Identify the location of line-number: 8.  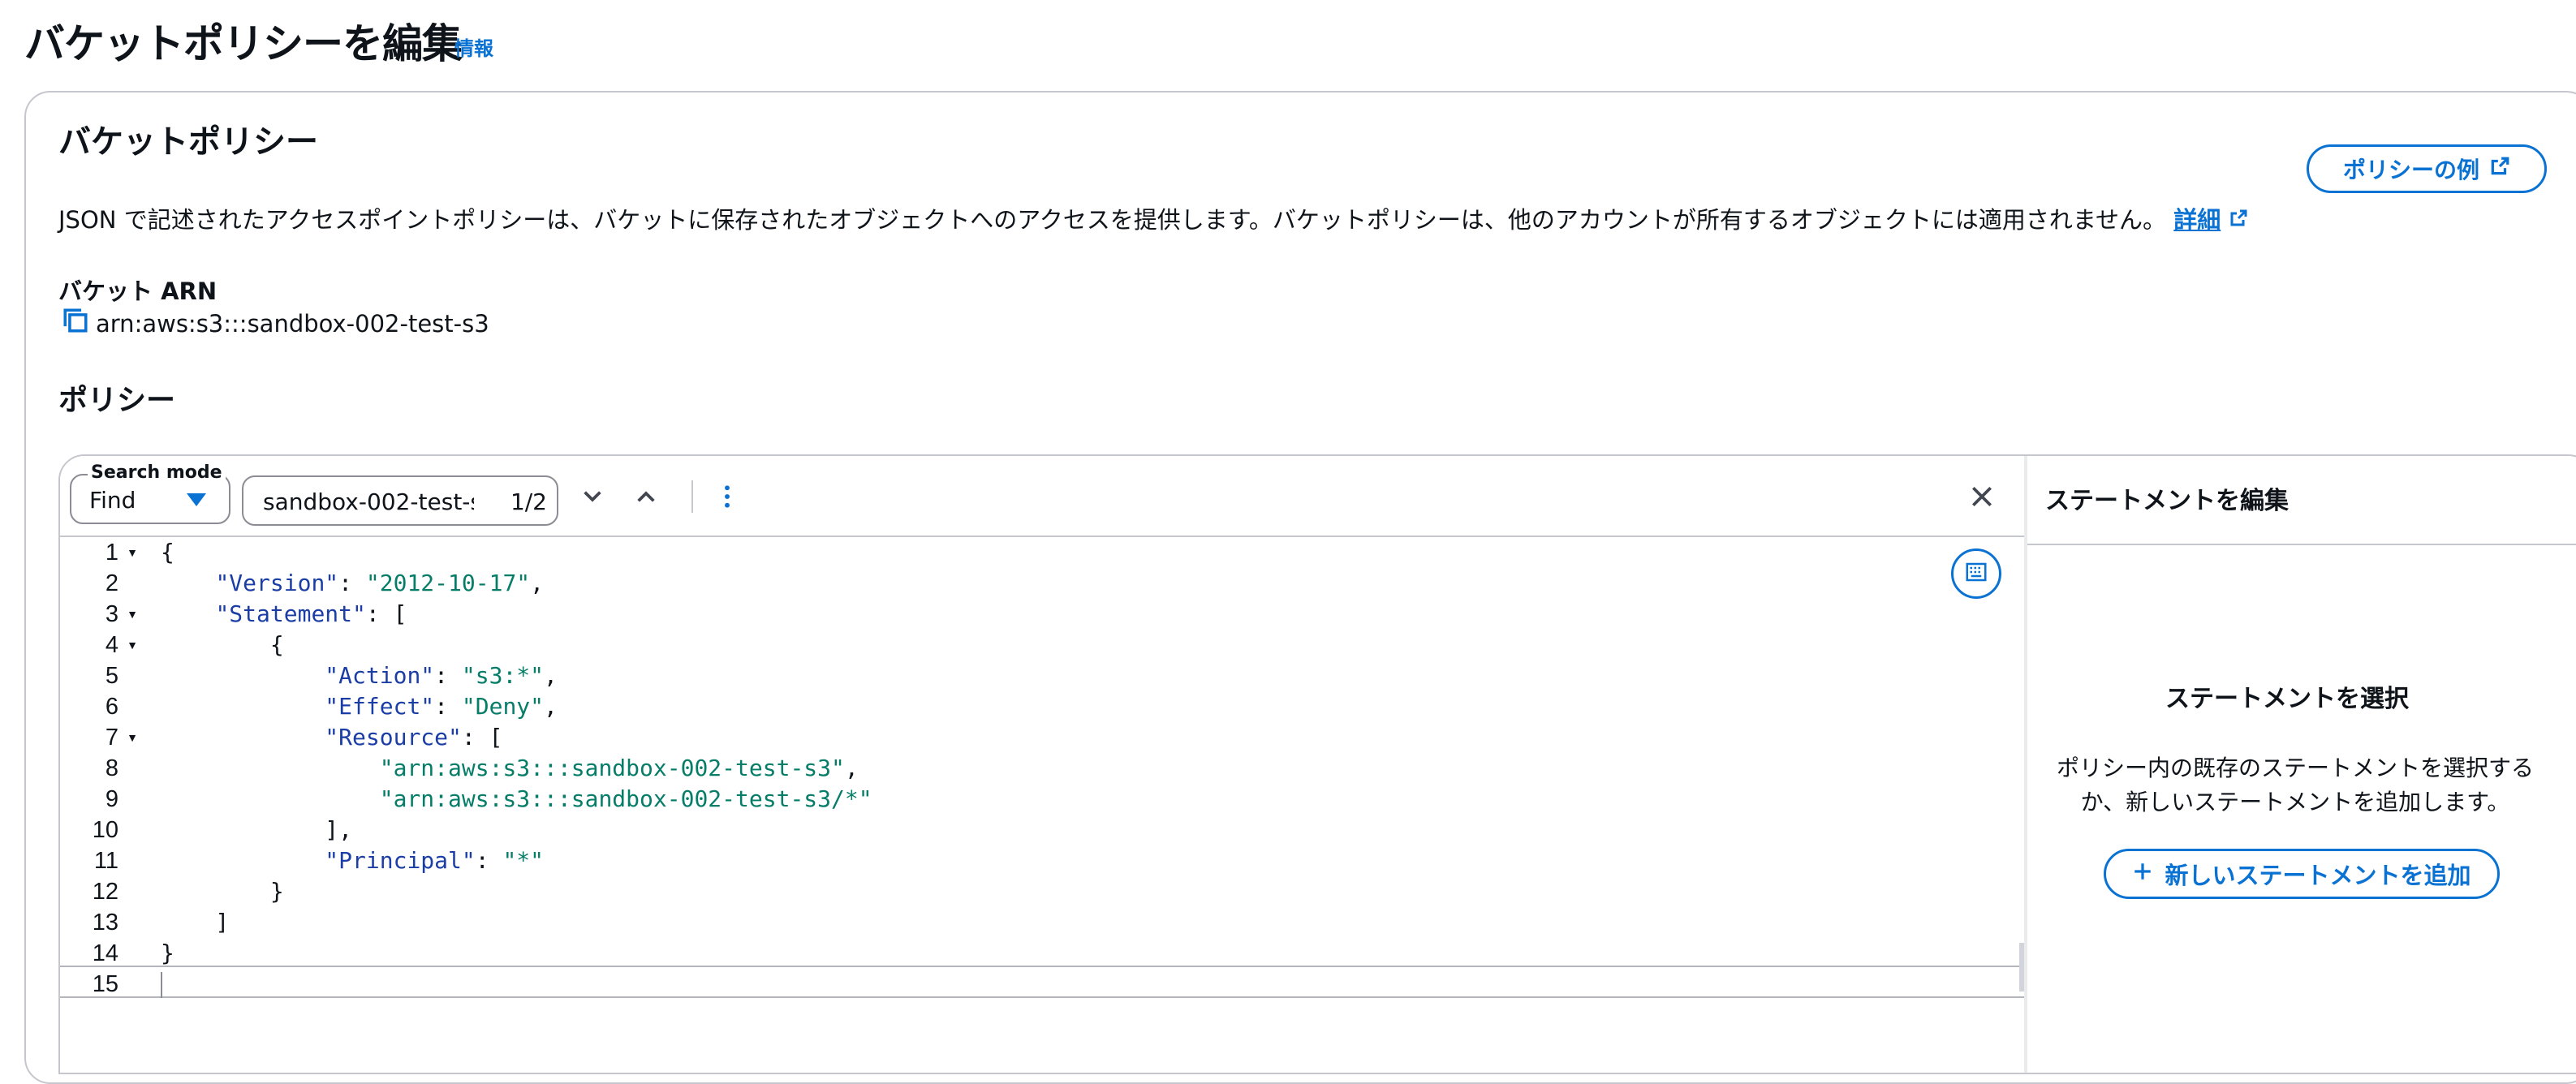
(111, 768).